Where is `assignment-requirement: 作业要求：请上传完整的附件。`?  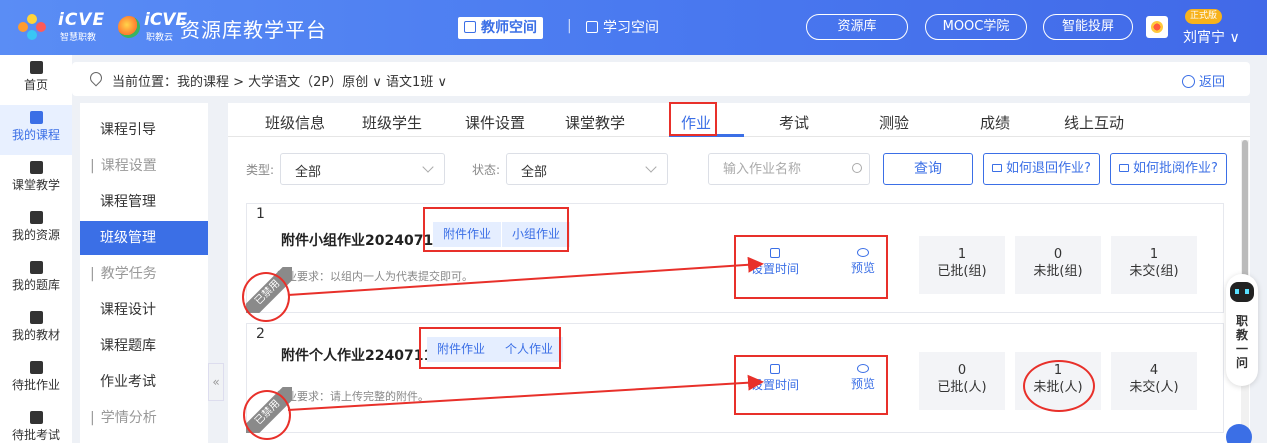
assignment-requirement: 作业要求：请上传完整的附件。 is located at coordinates (352, 396).